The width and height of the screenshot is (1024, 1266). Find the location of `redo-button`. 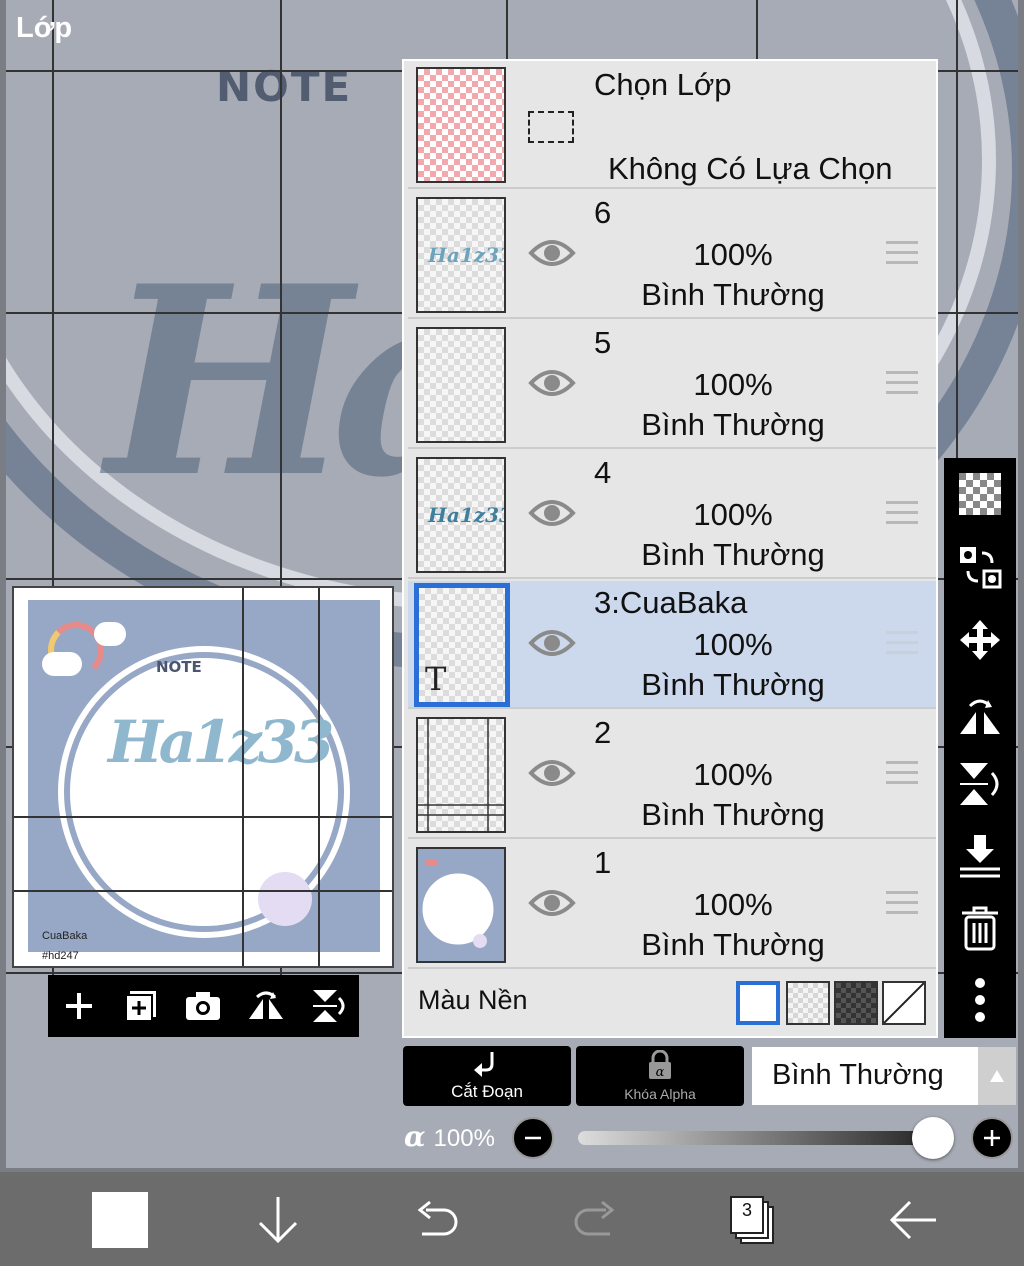

redo-button is located at coordinates (595, 1220).